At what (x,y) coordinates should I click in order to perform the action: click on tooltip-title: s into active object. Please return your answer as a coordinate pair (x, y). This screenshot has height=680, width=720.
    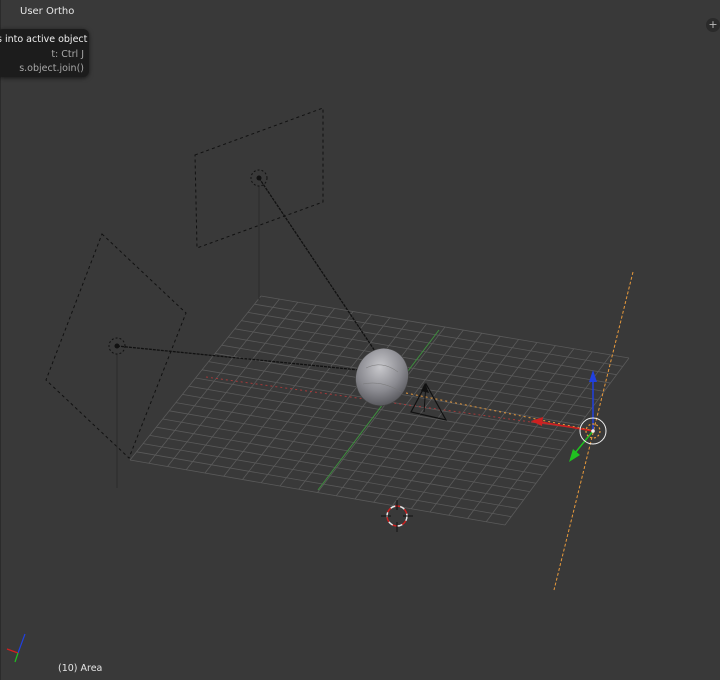
    Looking at the image, I should click on (44, 39).